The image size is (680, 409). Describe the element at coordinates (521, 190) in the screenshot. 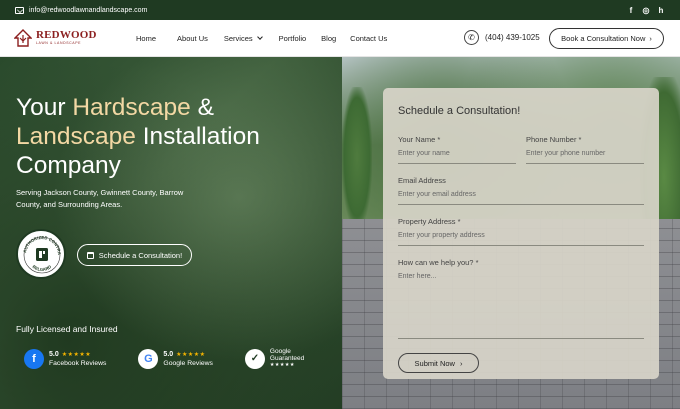

I see `email-field: Email Address Enter your email address` at that location.